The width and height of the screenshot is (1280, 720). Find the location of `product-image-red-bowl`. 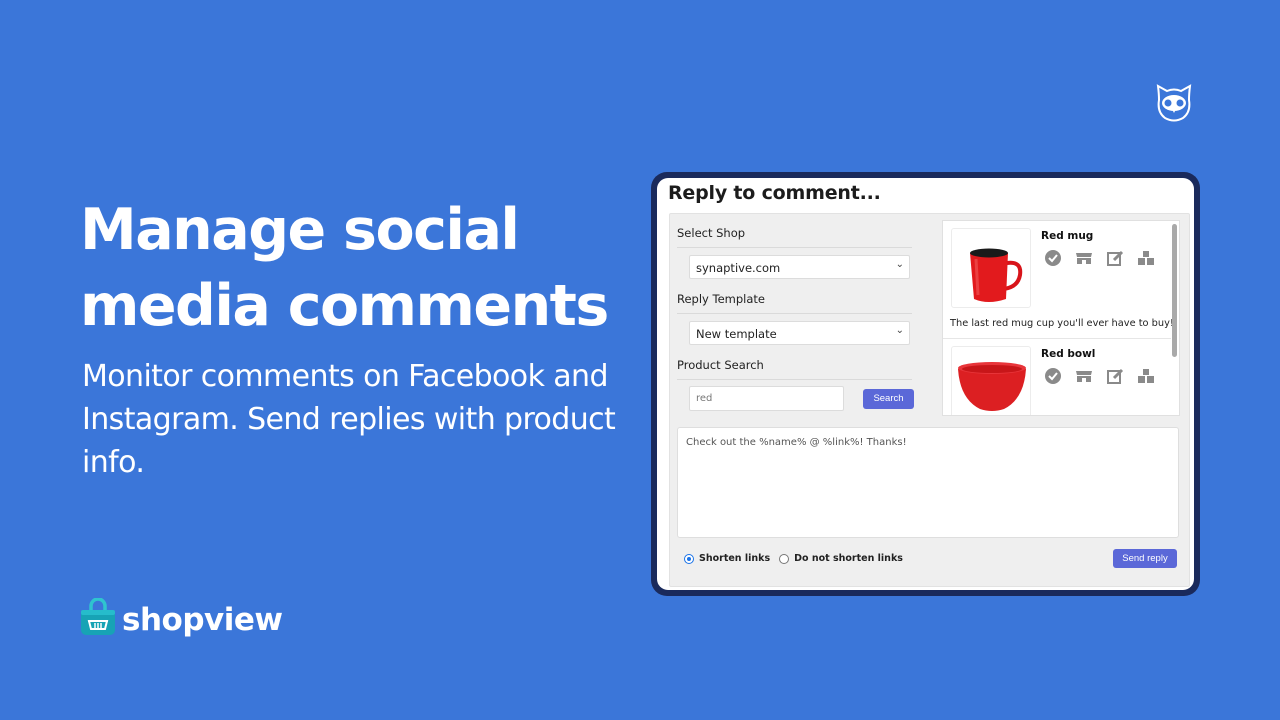

product-image-red-bowl is located at coordinates (991, 380).